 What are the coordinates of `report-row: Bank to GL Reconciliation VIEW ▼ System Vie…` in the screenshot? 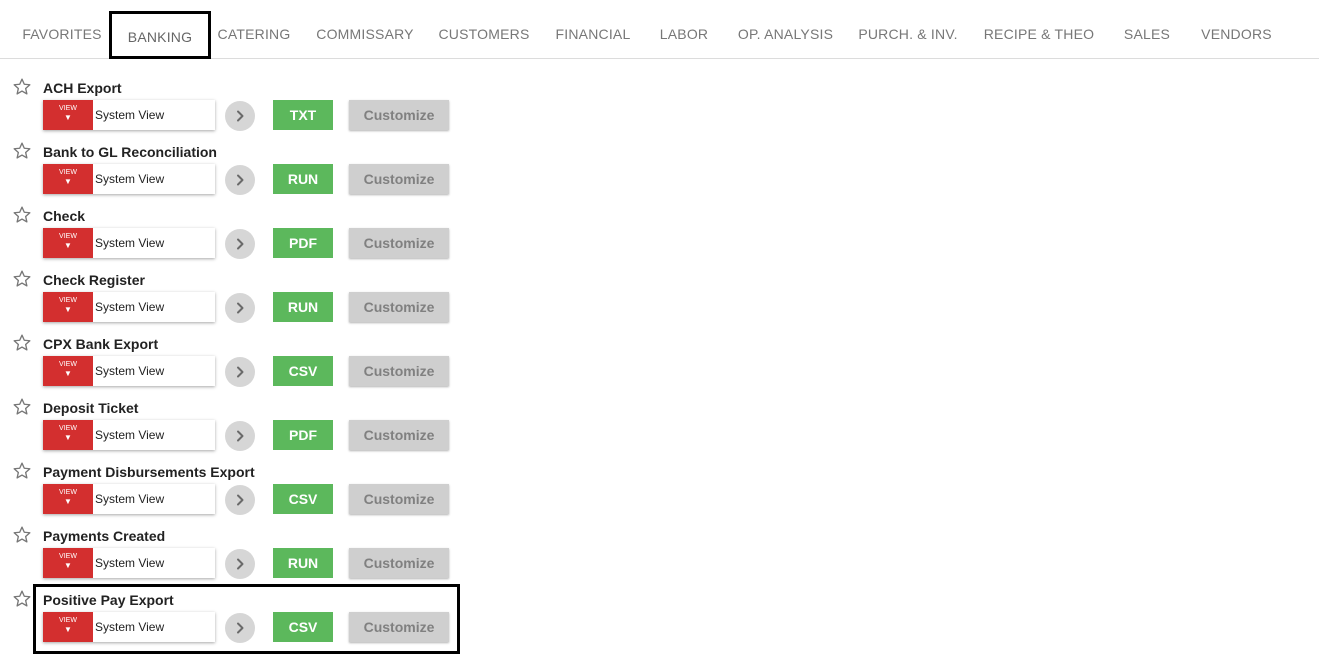 It's located at (350, 174).